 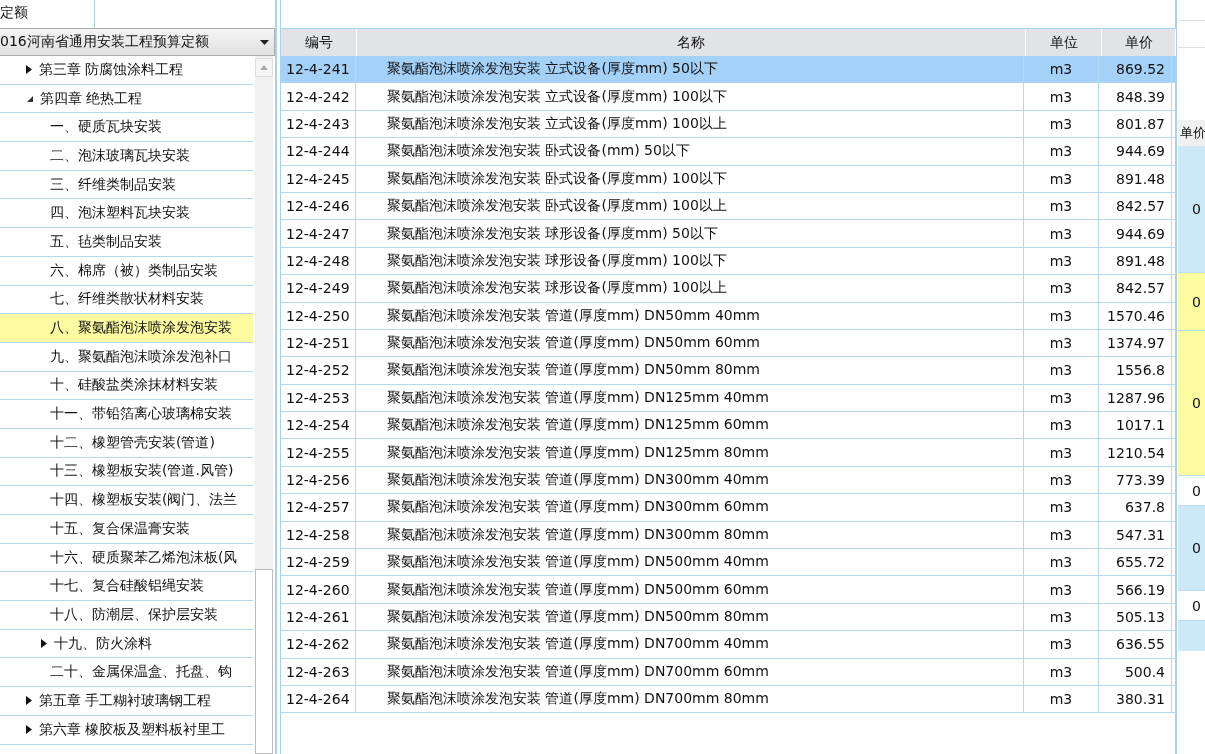 What do you see at coordinates (1135, 480) in the screenshot?
I see `table-cell: 773.39` at bounding box center [1135, 480].